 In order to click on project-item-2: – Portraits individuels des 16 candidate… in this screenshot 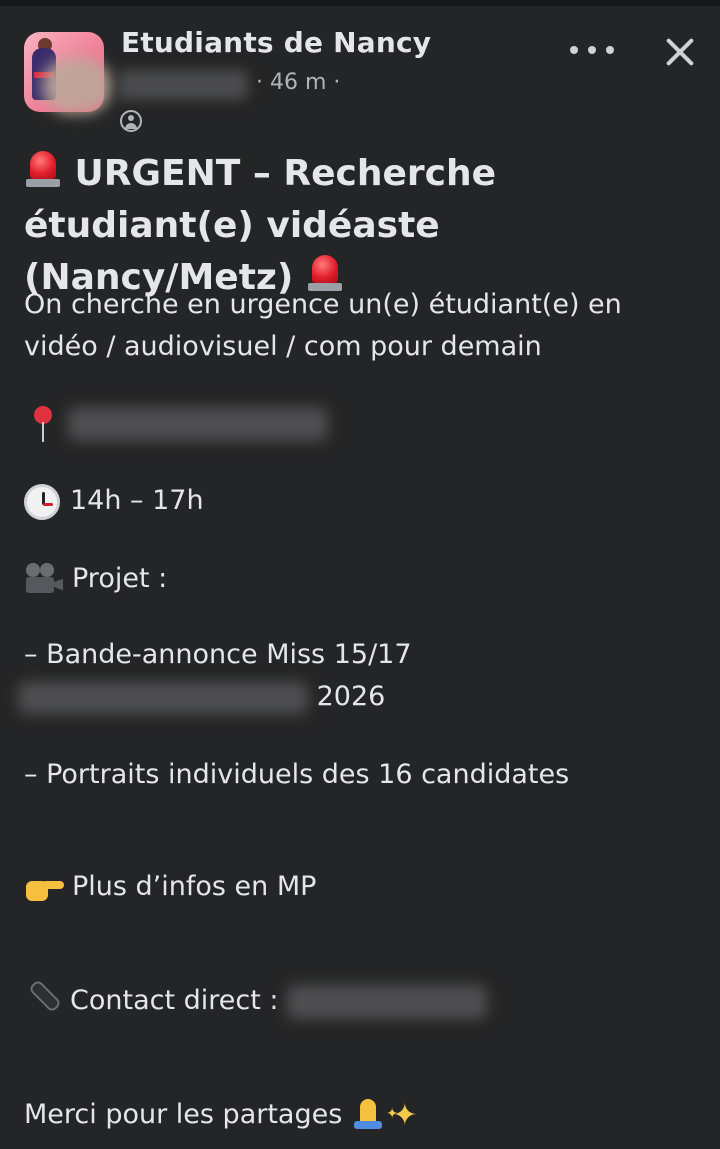, I will do `click(297, 774)`.